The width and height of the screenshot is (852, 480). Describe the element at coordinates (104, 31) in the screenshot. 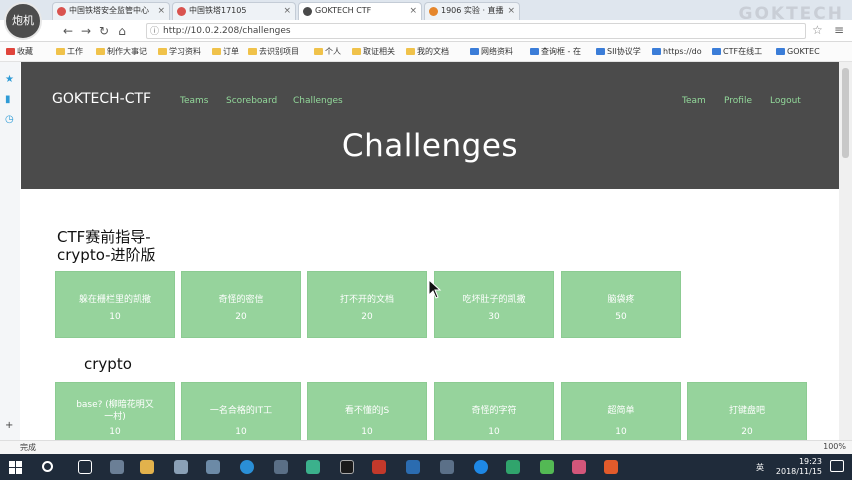

I see `reload-icon: ↻` at that location.